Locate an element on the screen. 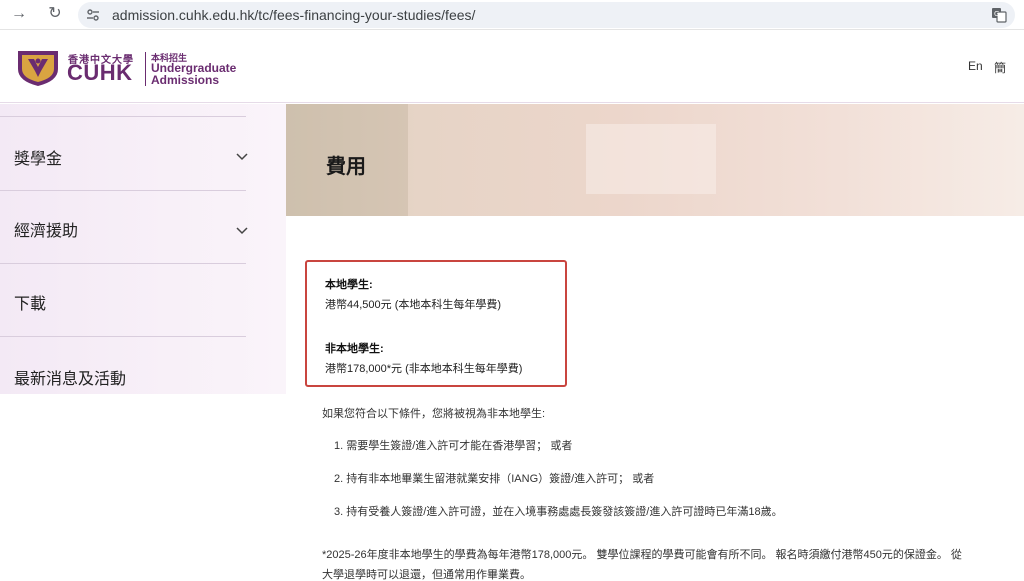 Image resolution: width=1024 pixels, height=581 pixels. page-title: 費用 is located at coordinates (346, 167).